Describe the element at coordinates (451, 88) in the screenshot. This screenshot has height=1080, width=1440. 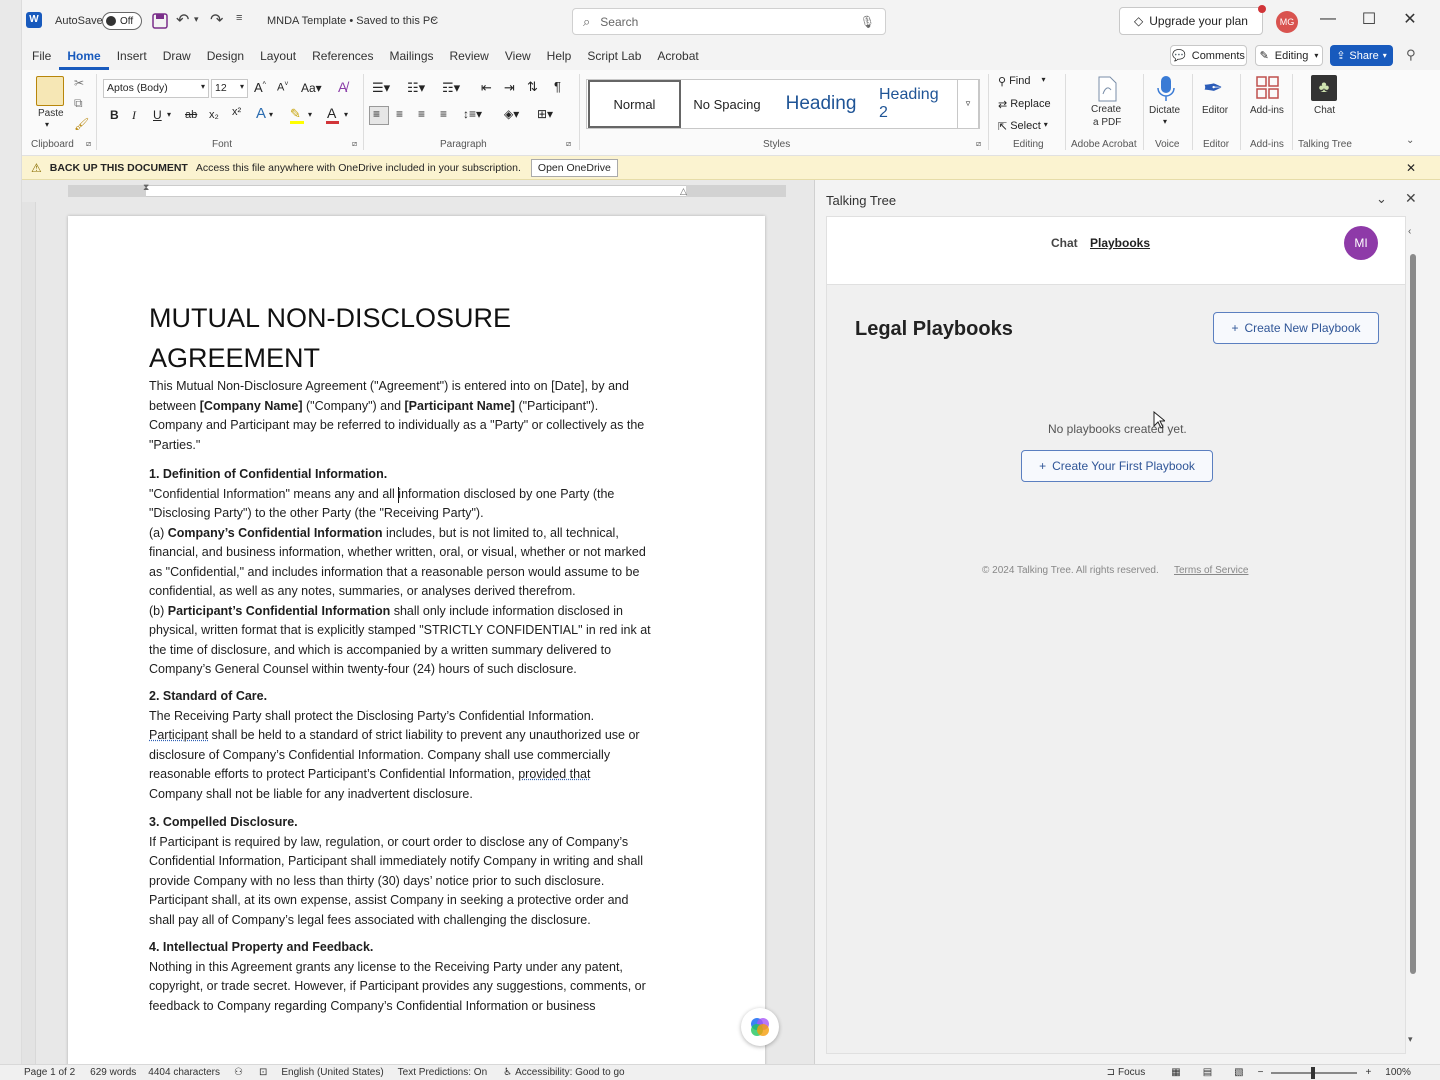
I see `multilevel-list-icon: ☶▾` at that location.